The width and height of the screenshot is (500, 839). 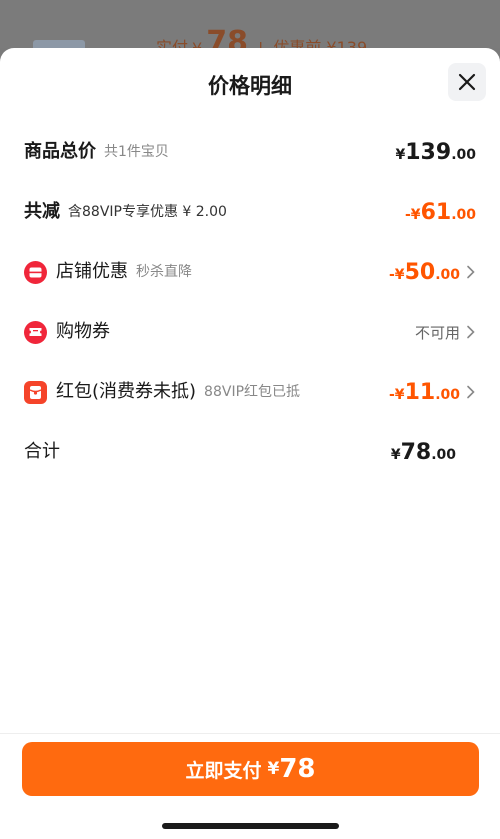 What do you see at coordinates (320, 43) in the screenshot?
I see `before-discount-label: 优惠前 ¥139` at bounding box center [320, 43].